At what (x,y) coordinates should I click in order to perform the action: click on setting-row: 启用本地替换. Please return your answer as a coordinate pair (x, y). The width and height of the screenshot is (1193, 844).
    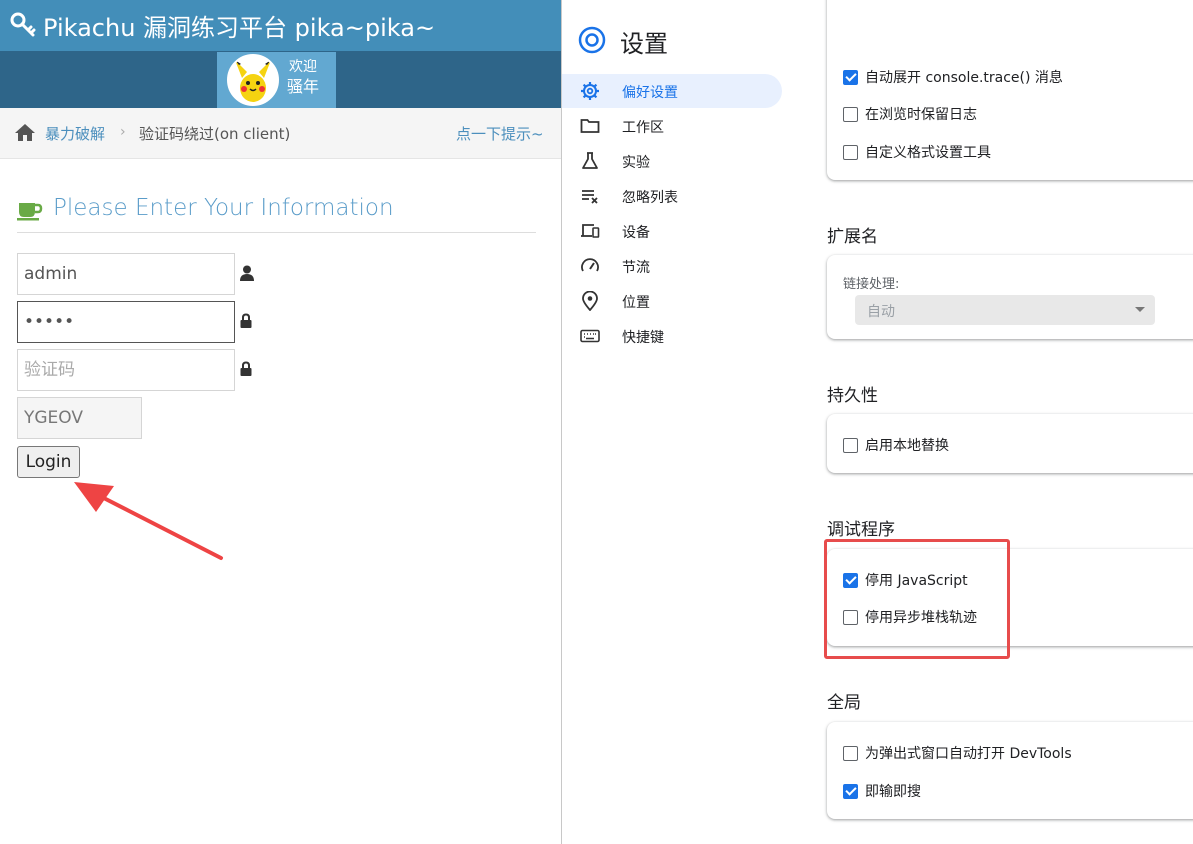
    Looking at the image, I should click on (896, 445).